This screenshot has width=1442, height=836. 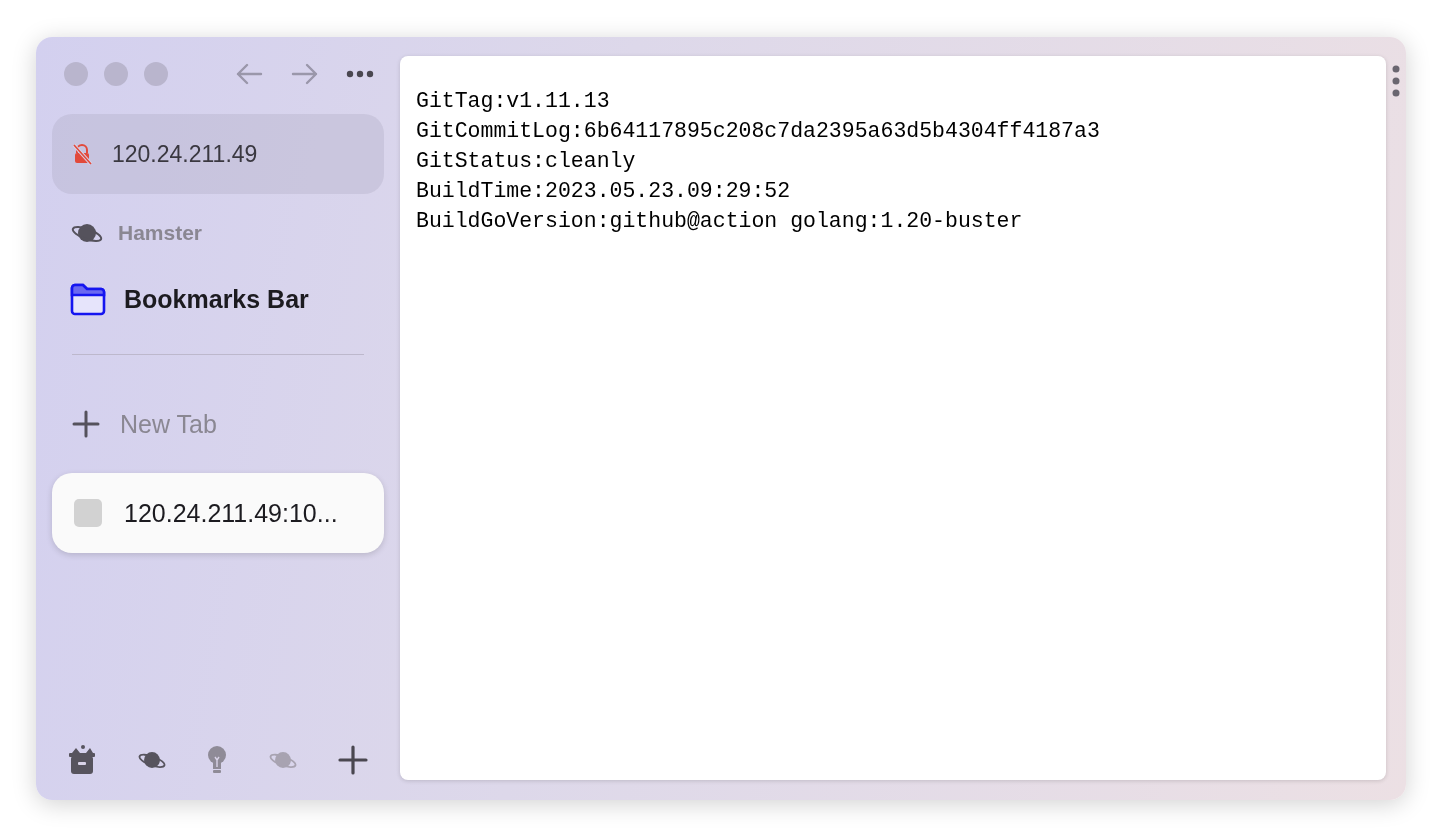 What do you see at coordinates (758, 131) in the screenshot?
I see `text-line: GitCommitLog:6b64117895c208c7da2395a63d5b4304ff4187a3` at bounding box center [758, 131].